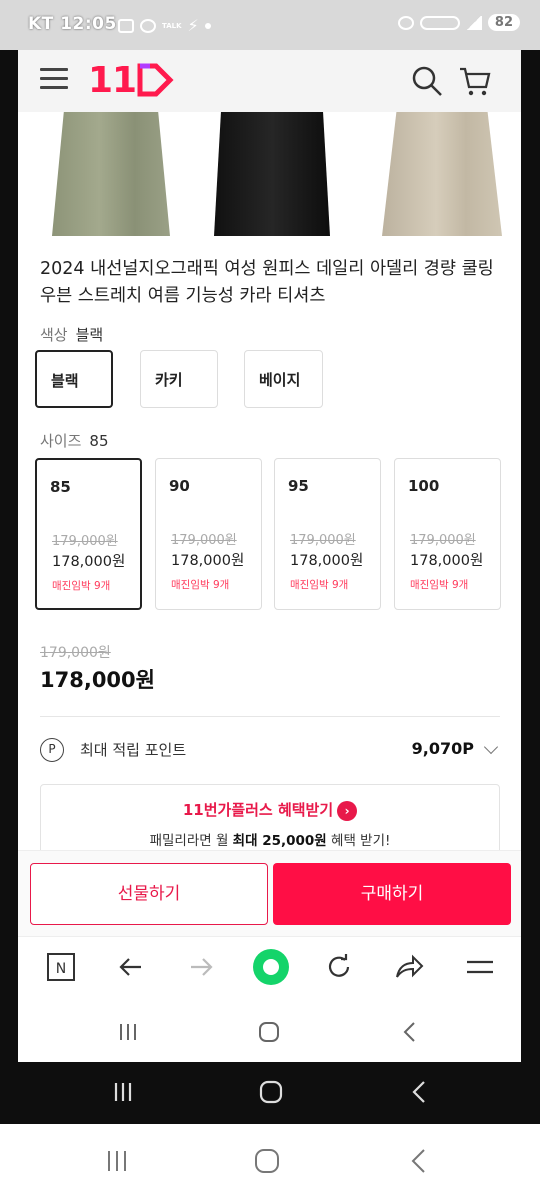 The width and height of the screenshot is (540, 1200). What do you see at coordinates (298, 486) in the screenshot?
I see `size-value: 95` at bounding box center [298, 486].